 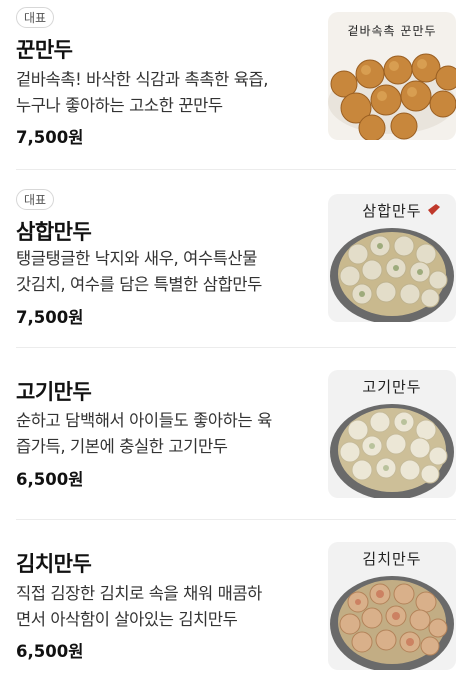 What do you see at coordinates (236, 169) in the screenshot?
I see `item-divider` at bounding box center [236, 169].